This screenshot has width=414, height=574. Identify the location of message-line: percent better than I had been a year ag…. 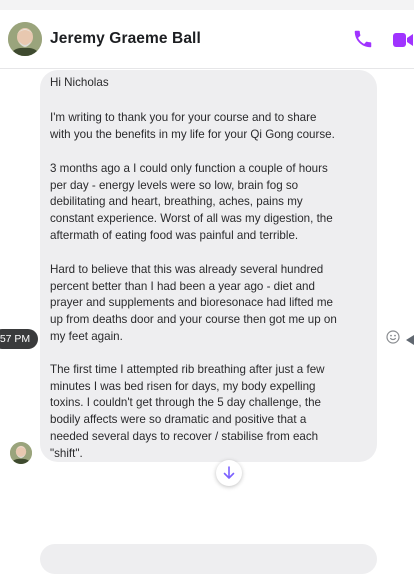
(182, 286).